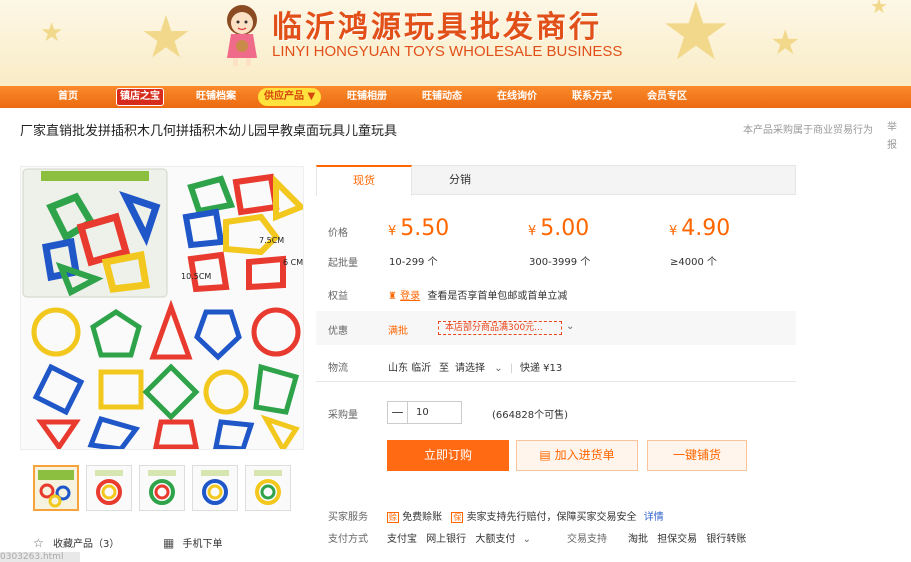 This screenshot has width=911, height=562. What do you see at coordinates (470, 368) in the screenshot?
I see `destination-select-label: 请选择` at bounding box center [470, 368].